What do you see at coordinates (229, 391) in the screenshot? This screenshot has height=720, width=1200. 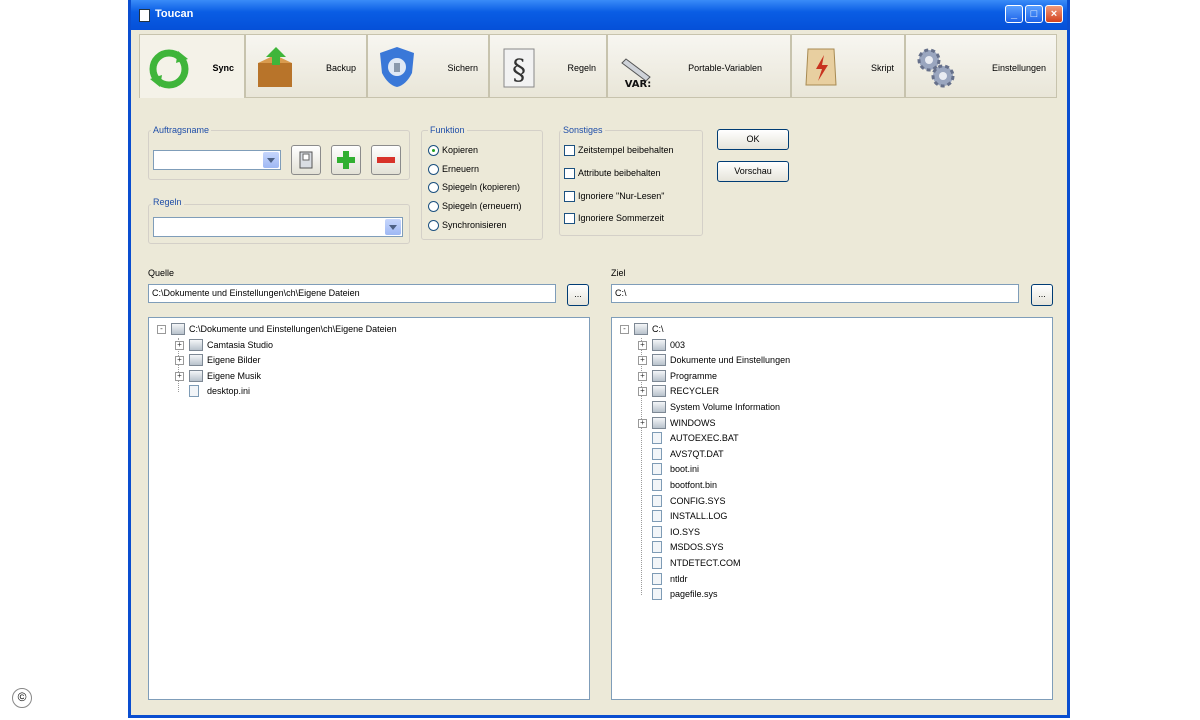 I see `tree-item-label: desktop.ini` at bounding box center [229, 391].